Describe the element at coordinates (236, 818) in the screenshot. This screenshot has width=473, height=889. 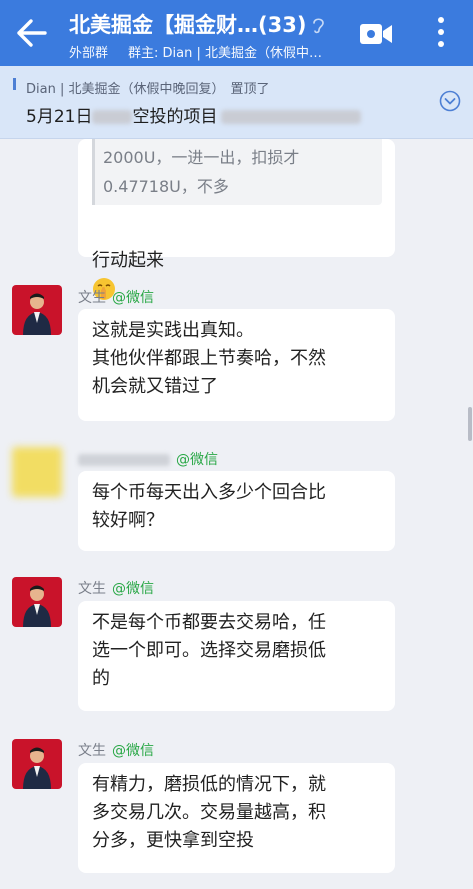
I see `message-bubble: 有精力，磨损低的情况下，就 多交易几次。交易量越高，积 分多，更快拿到空投` at that location.